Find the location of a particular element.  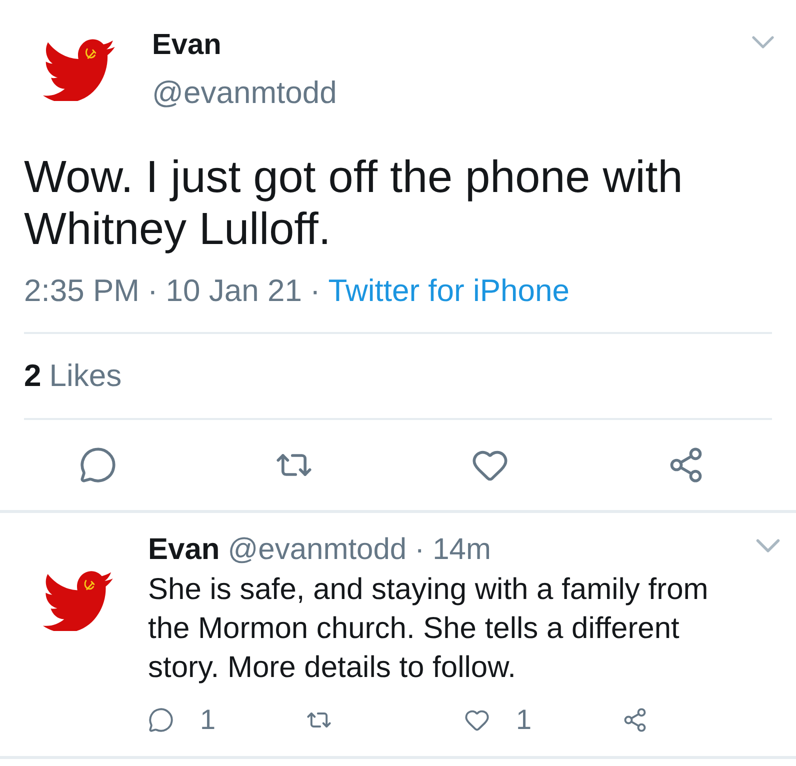

source-link: Twitter for iPhone is located at coordinates (449, 291).